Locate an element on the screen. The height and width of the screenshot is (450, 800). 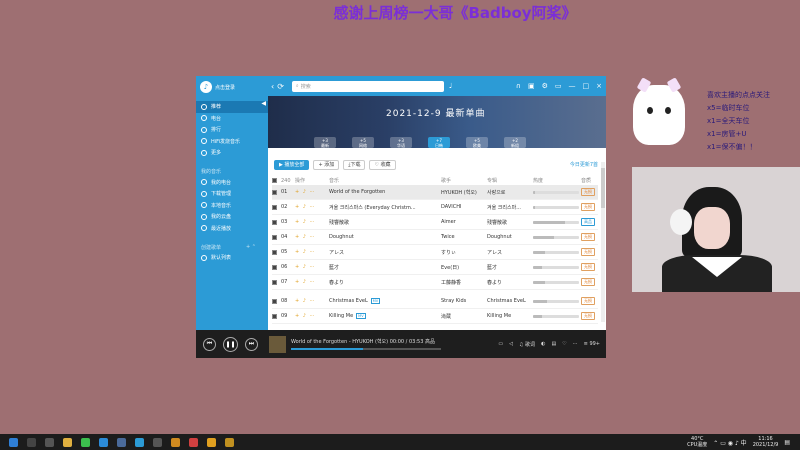
my-music-item-4: 最近播放 is located at coordinates (232, 229).